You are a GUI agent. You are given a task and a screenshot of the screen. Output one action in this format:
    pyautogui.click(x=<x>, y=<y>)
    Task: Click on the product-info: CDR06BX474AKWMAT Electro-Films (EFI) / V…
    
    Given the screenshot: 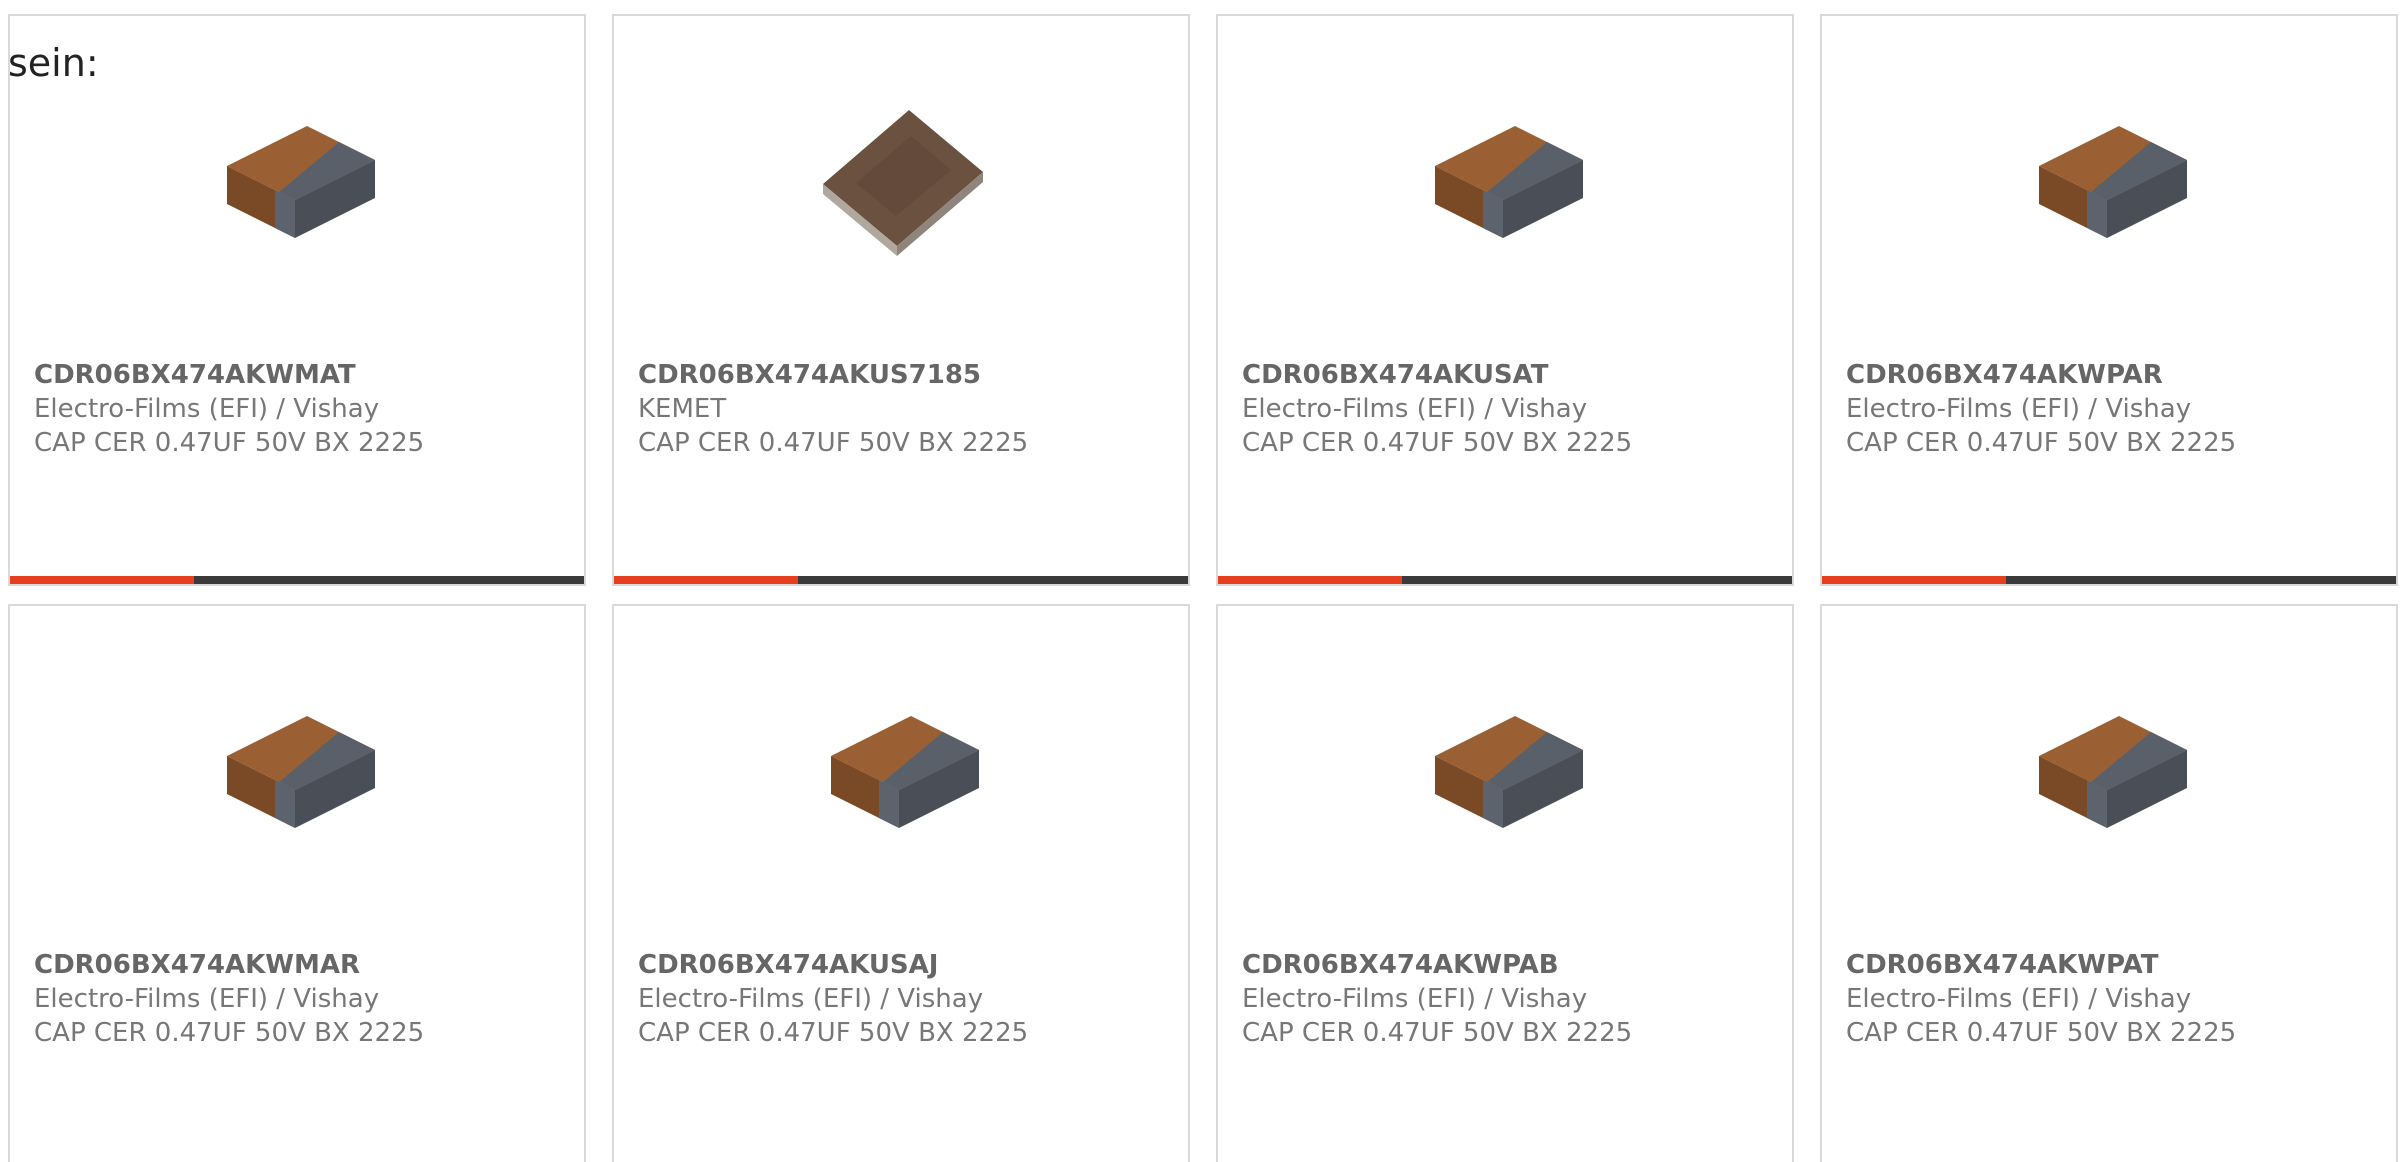 What is the action you would take?
    pyautogui.click(x=299, y=409)
    